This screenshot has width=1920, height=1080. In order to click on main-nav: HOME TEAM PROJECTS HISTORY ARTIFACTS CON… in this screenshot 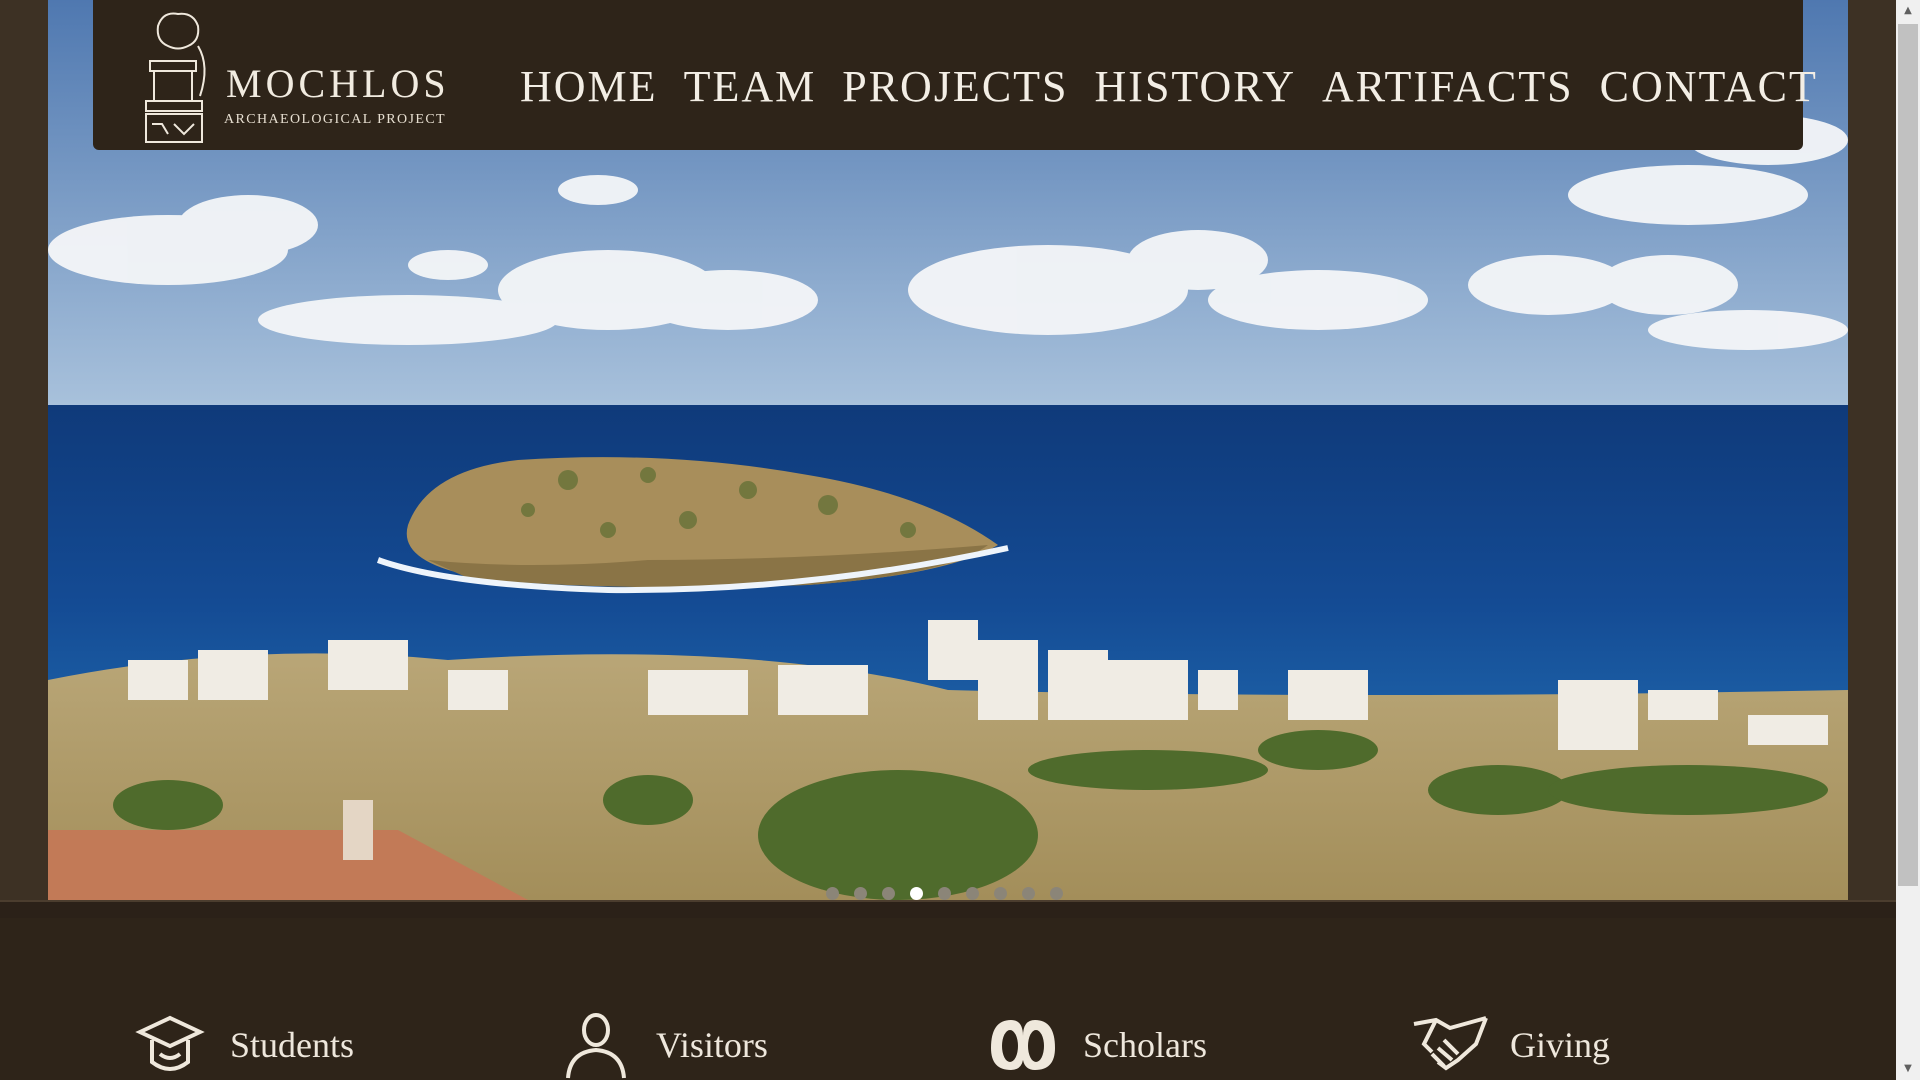, I will do `click(1169, 87)`.